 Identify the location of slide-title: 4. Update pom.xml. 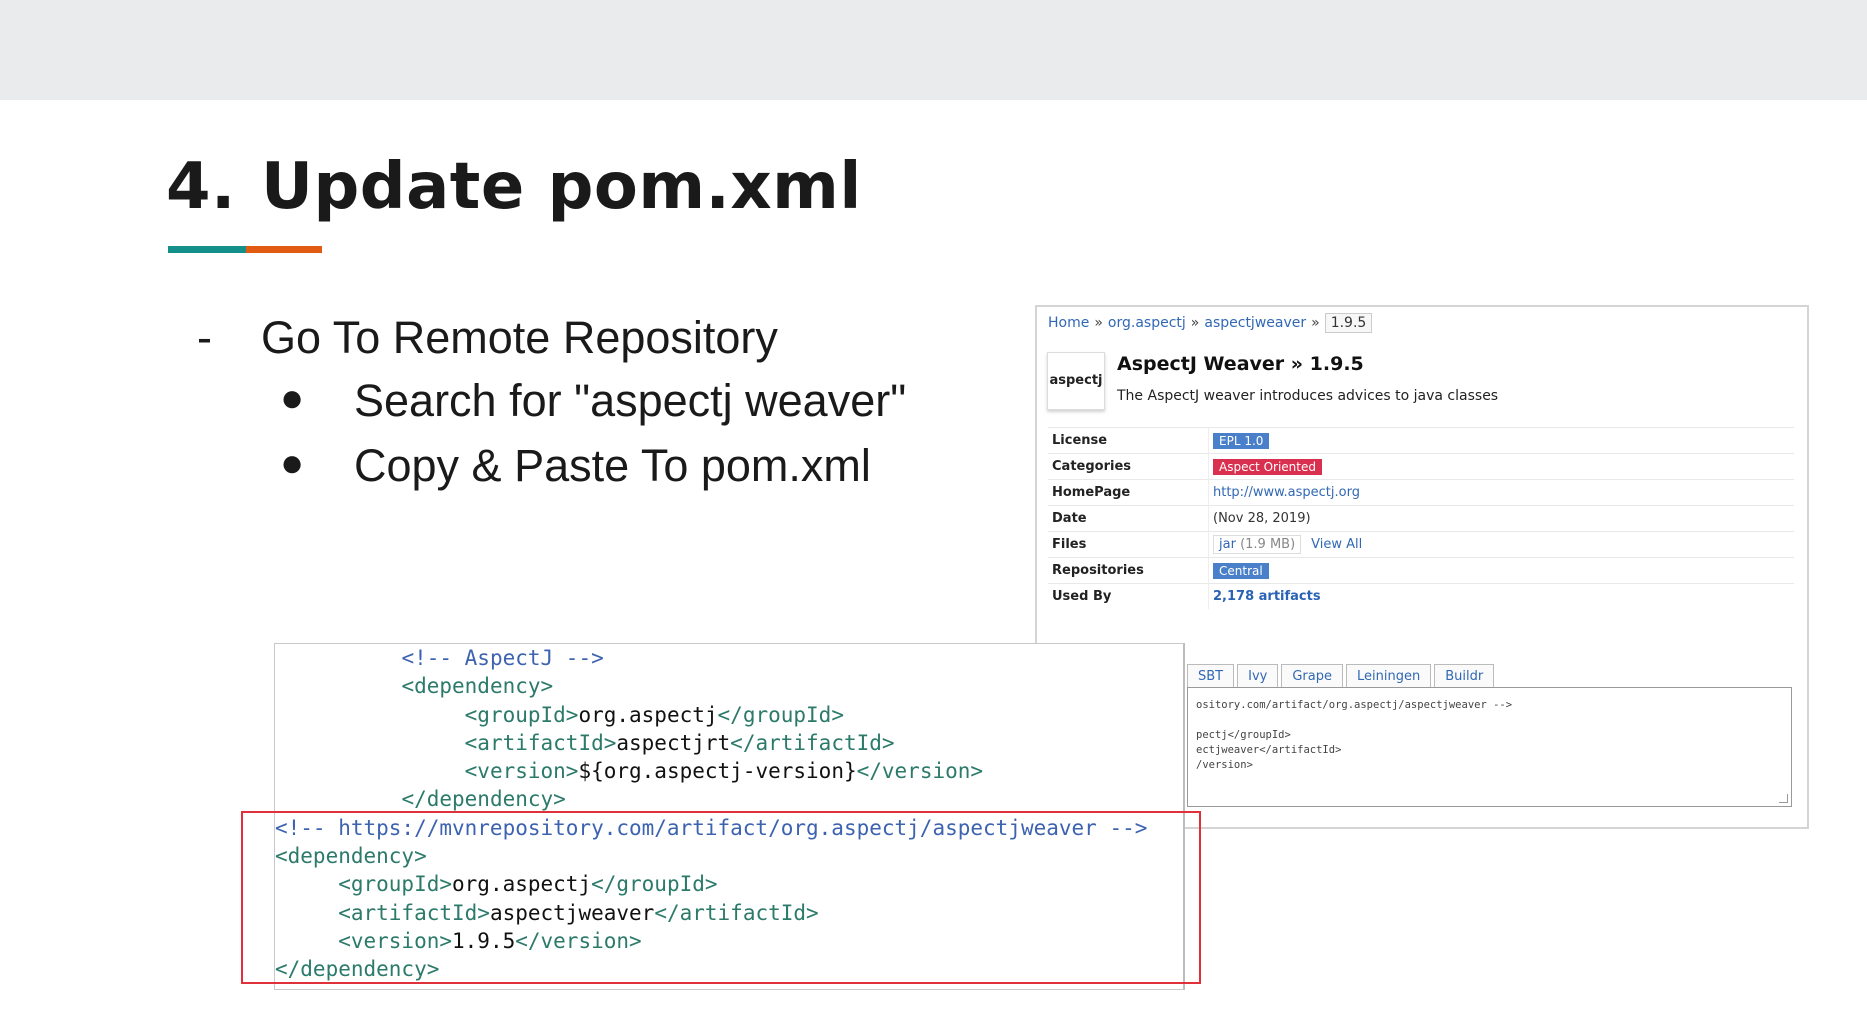
(514, 187).